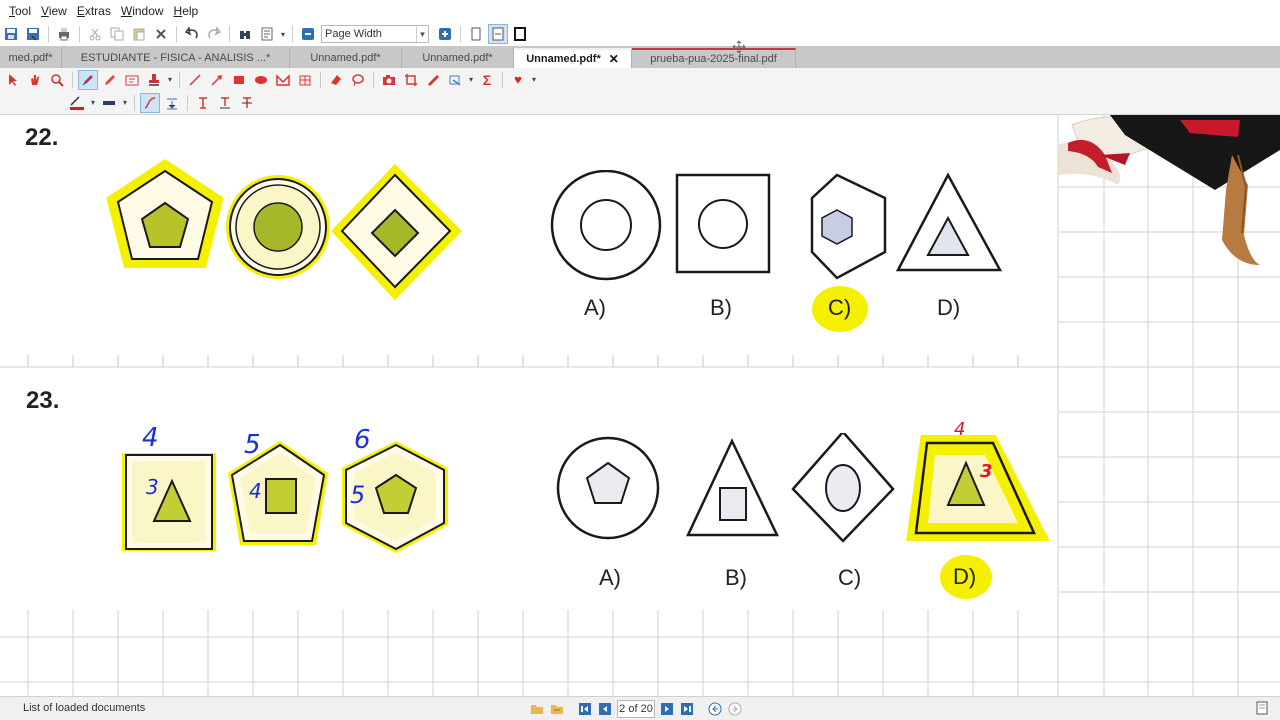 This screenshot has width=1280, height=720. What do you see at coordinates (252, 445) in the screenshot?
I see `annotation-number: 5` at bounding box center [252, 445].